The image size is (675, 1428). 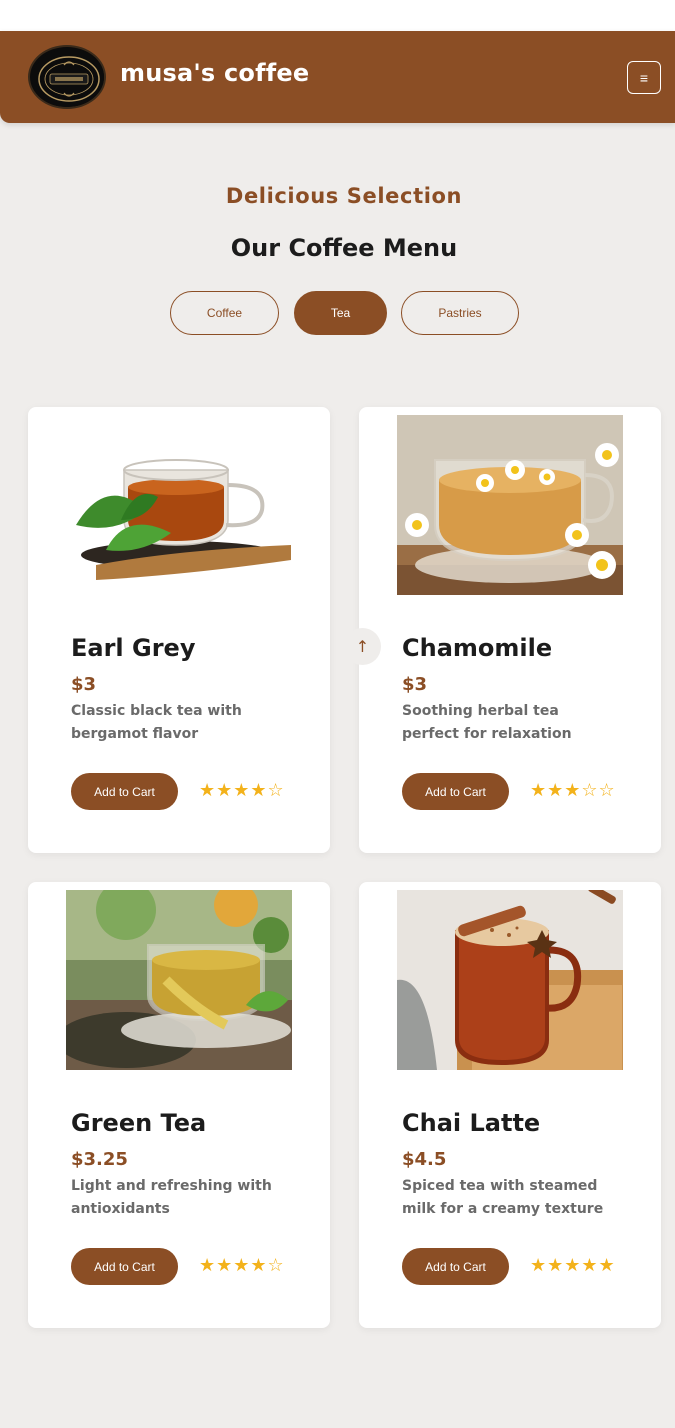 What do you see at coordinates (510, 980) in the screenshot?
I see `chai-latte-image` at bounding box center [510, 980].